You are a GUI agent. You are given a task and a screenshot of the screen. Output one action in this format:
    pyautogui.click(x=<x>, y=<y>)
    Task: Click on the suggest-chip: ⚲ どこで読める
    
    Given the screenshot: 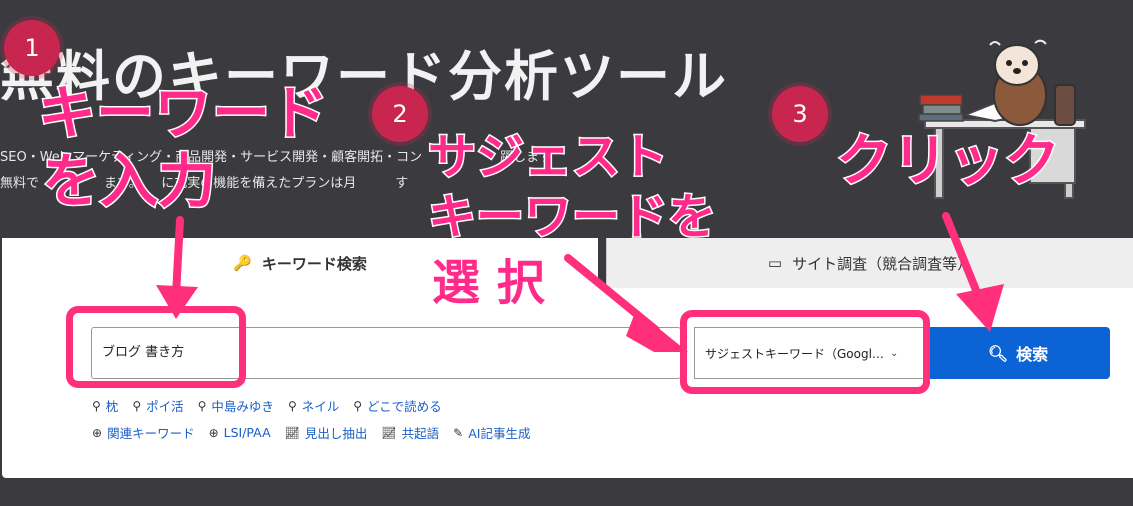 What is the action you would take?
    pyautogui.click(x=397, y=405)
    